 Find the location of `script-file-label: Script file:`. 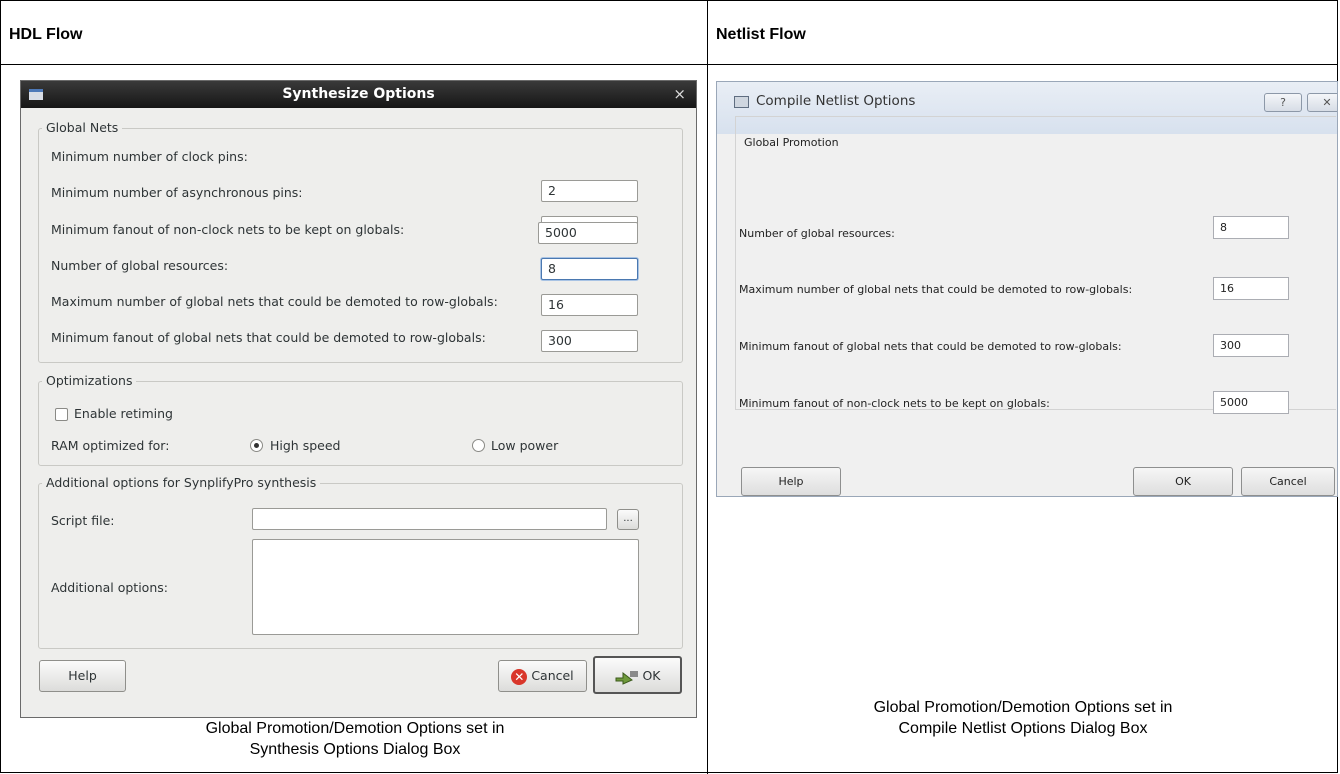

script-file-label: Script file: is located at coordinates (83, 520).